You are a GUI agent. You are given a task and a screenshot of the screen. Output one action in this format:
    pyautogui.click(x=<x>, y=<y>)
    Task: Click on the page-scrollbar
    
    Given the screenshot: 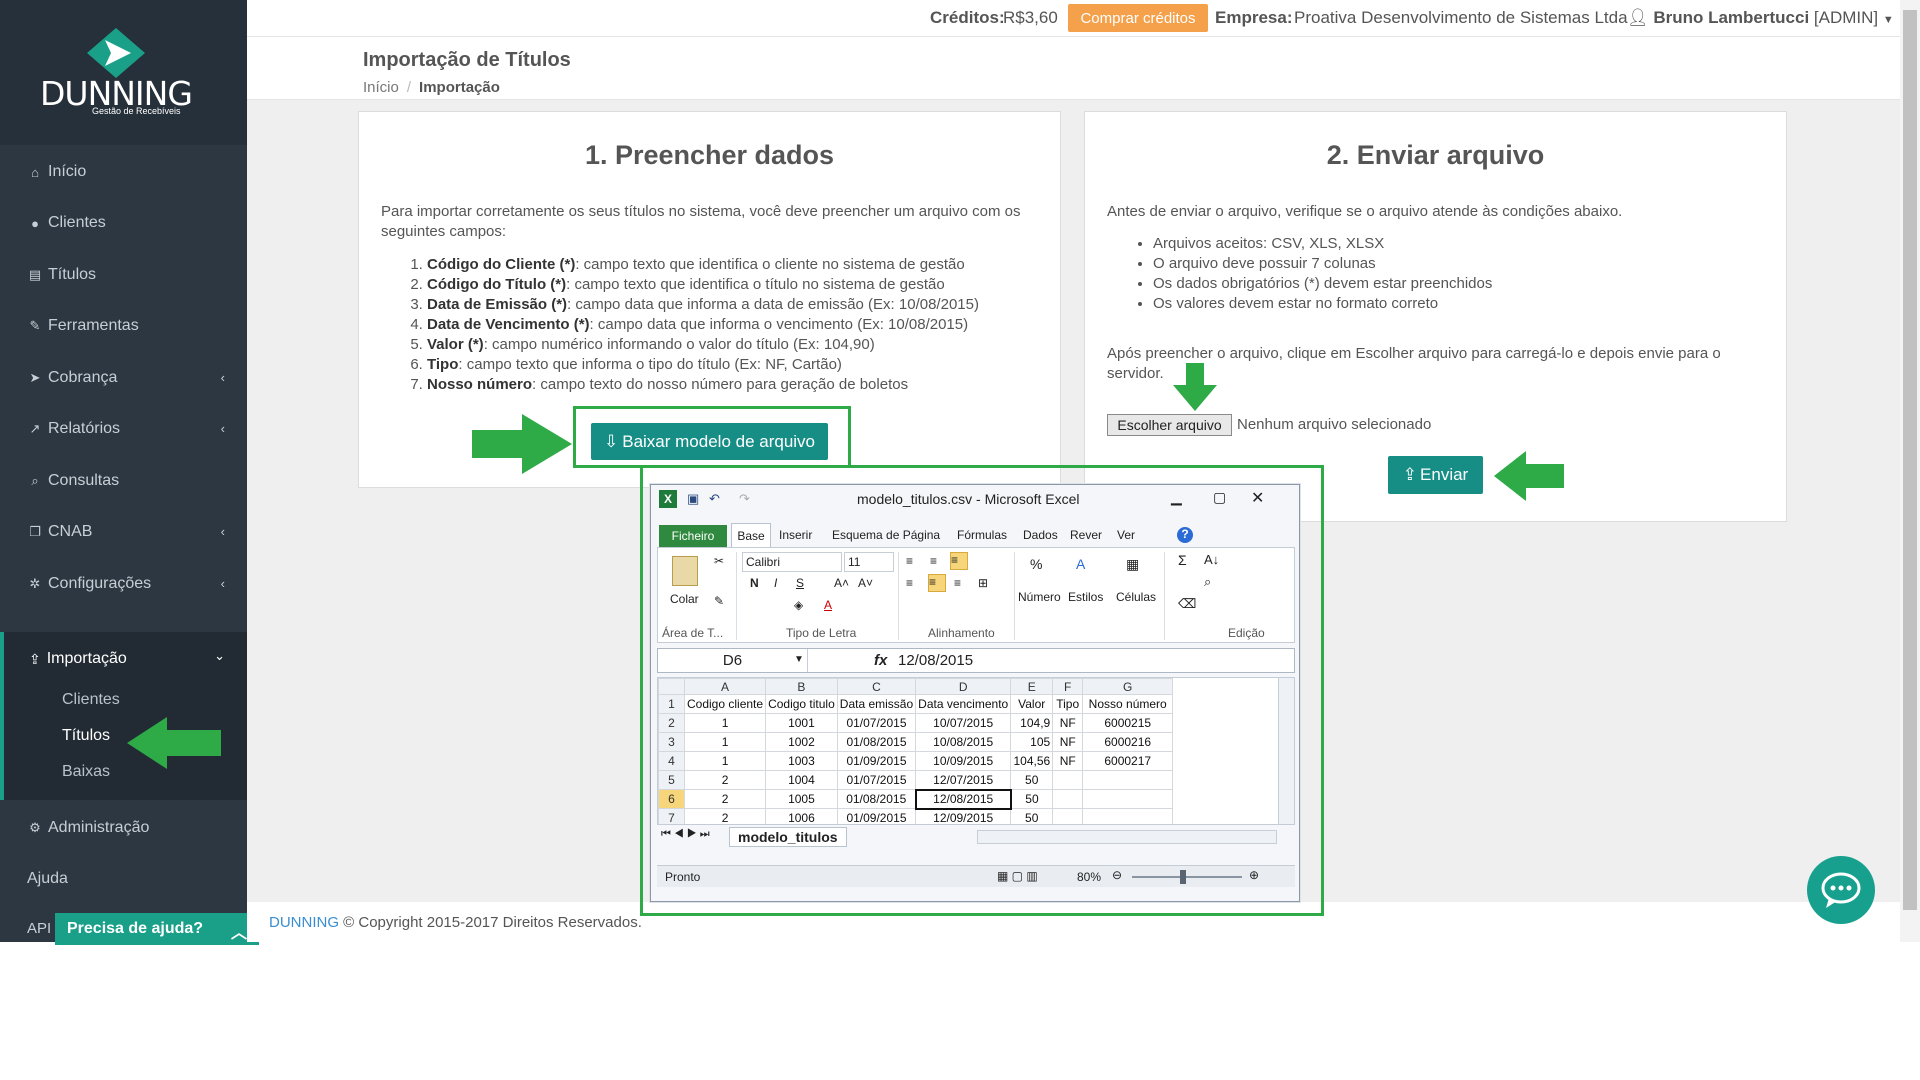 What is the action you would take?
    pyautogui.click(x=1910, y=471)
    